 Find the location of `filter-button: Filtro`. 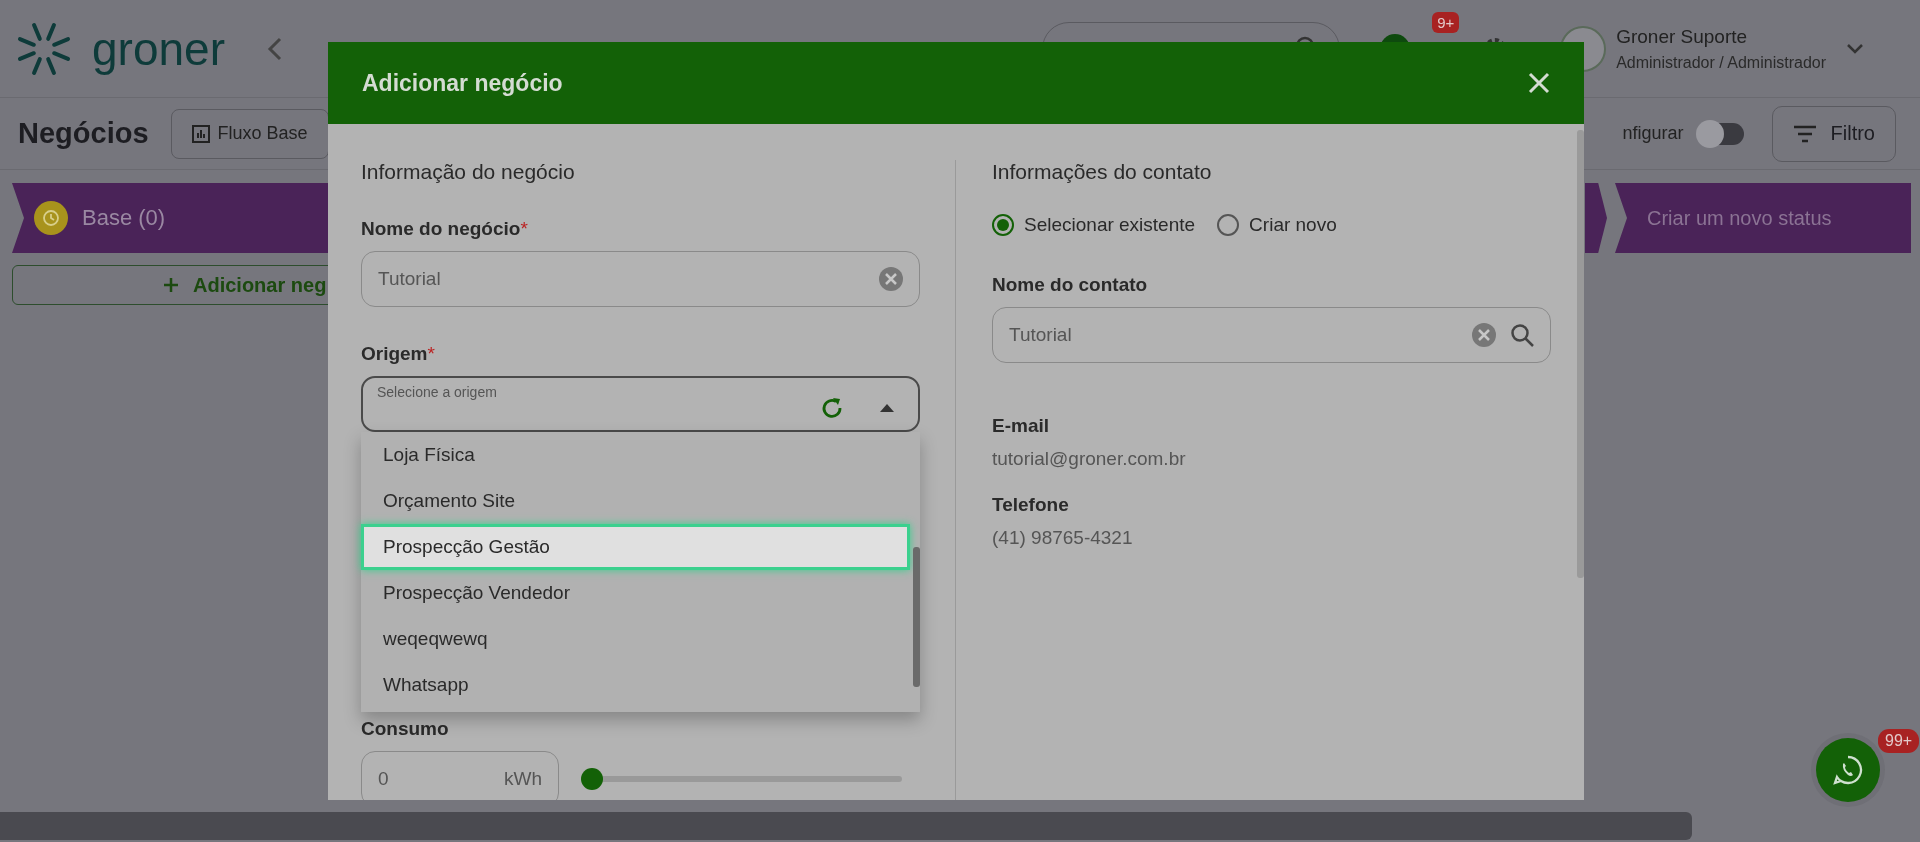

filter-button: Filtro is located at coordinates (1833, 133).